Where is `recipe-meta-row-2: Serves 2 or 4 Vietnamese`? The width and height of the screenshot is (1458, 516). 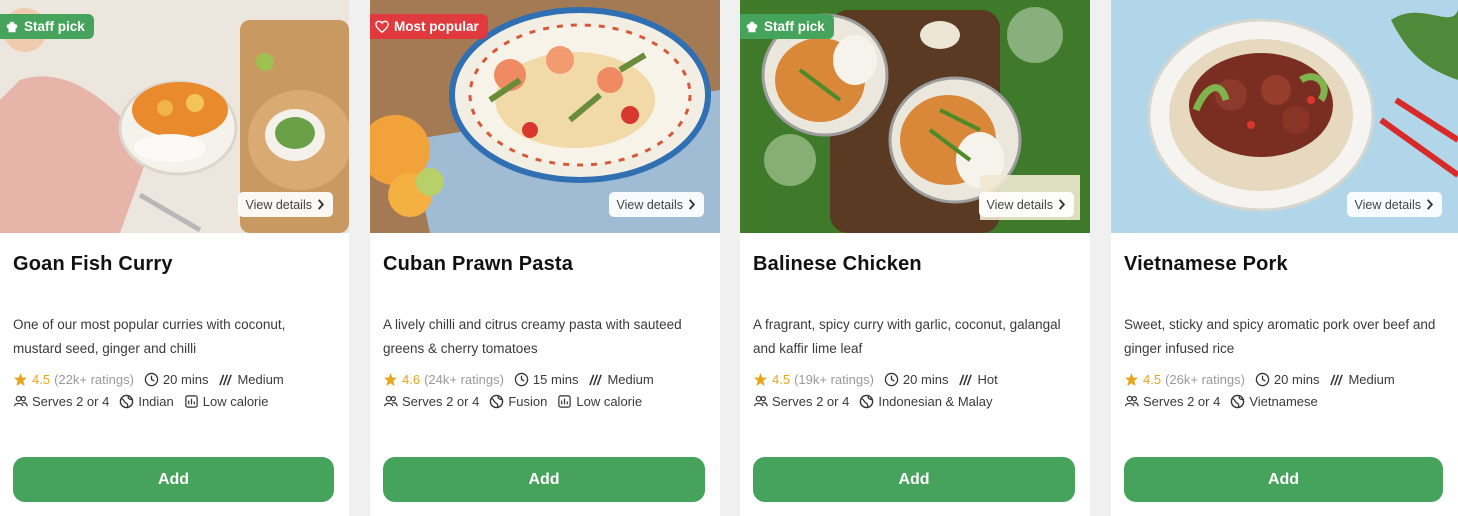 recipe-meta-row-2: Serves 2 or 4 Vietnamese is located at coordinates (1289, 401).